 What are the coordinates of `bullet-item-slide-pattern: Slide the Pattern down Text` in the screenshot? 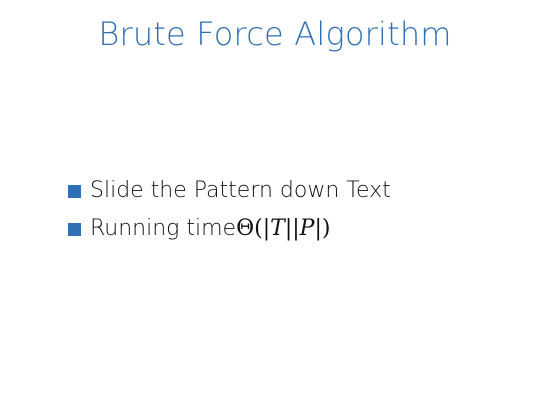 It's located at (229, 191).